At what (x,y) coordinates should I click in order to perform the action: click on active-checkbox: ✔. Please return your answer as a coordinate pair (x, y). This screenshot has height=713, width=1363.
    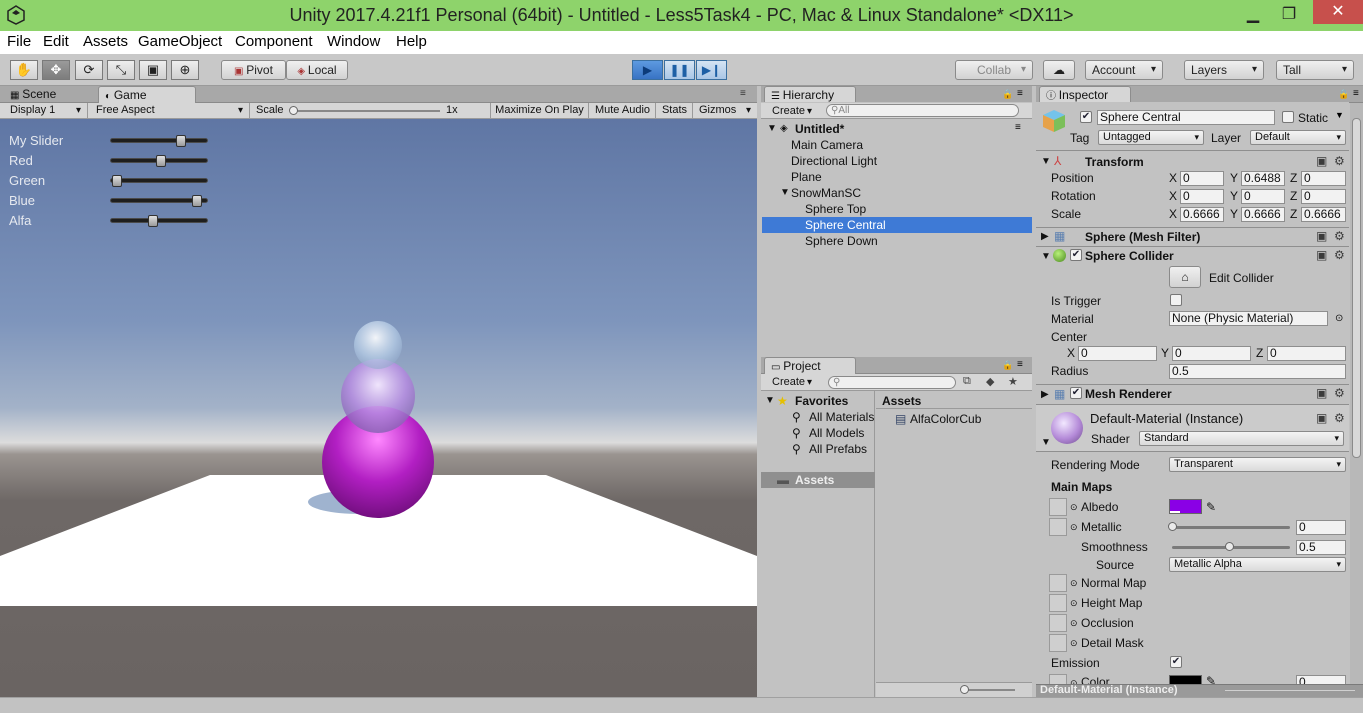
    Looking at the image, I should click on (1086, 117).